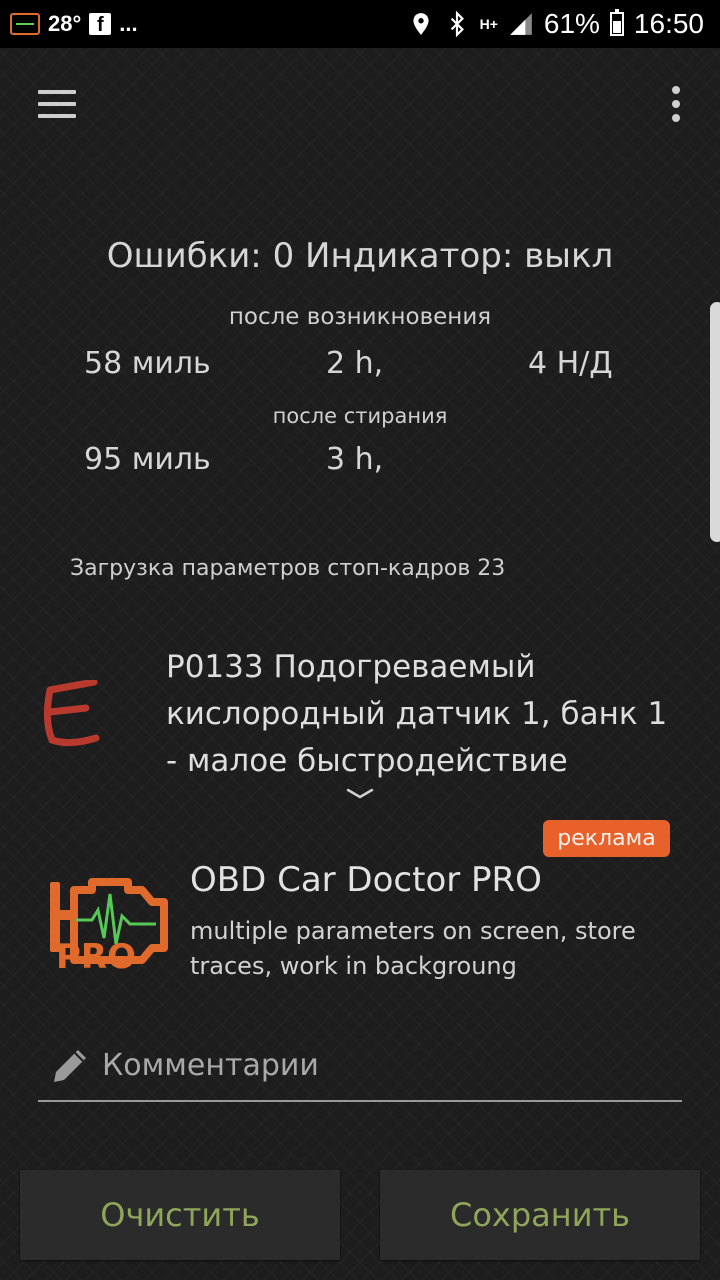 The image size is (720, 1280). I want to click on occurrence-extra: 4 Н/Д, so click(570, 363).